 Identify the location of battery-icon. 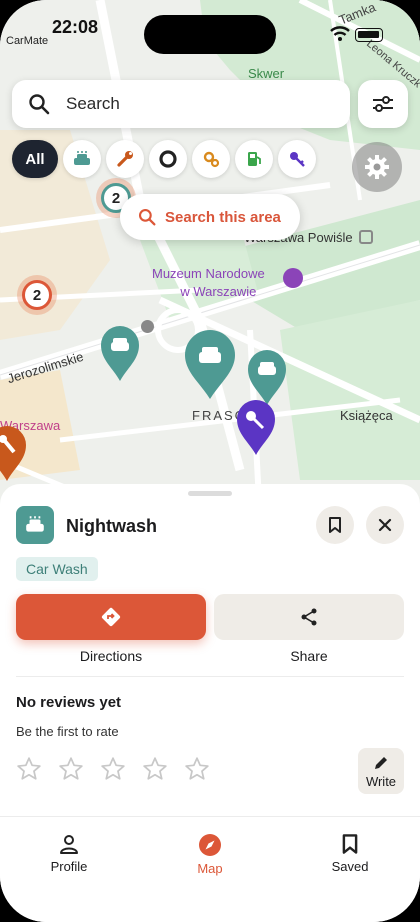
(369, 35).